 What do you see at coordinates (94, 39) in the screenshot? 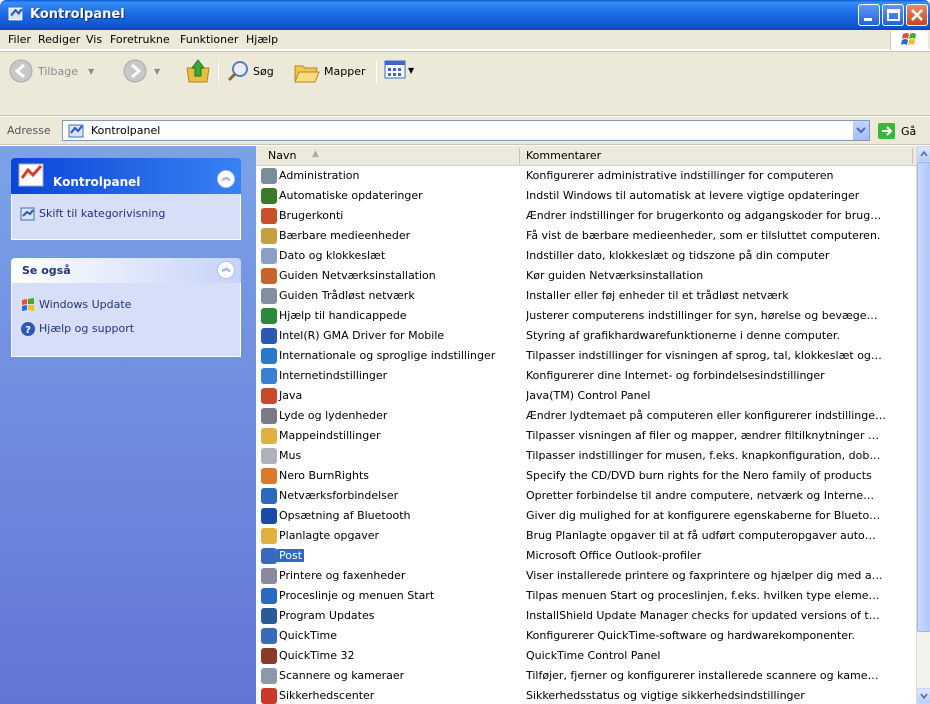
I see `menu-view: Vis` at bounding box center [94, 39].